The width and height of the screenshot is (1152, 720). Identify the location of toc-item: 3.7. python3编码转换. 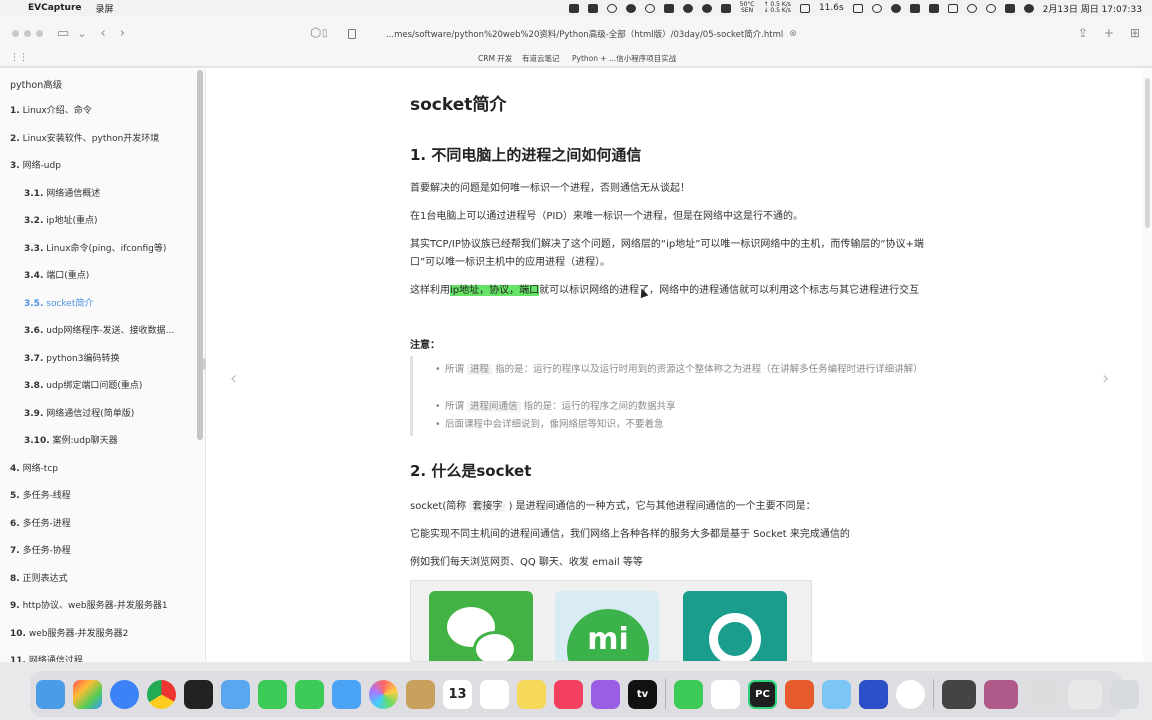
(113, 357).